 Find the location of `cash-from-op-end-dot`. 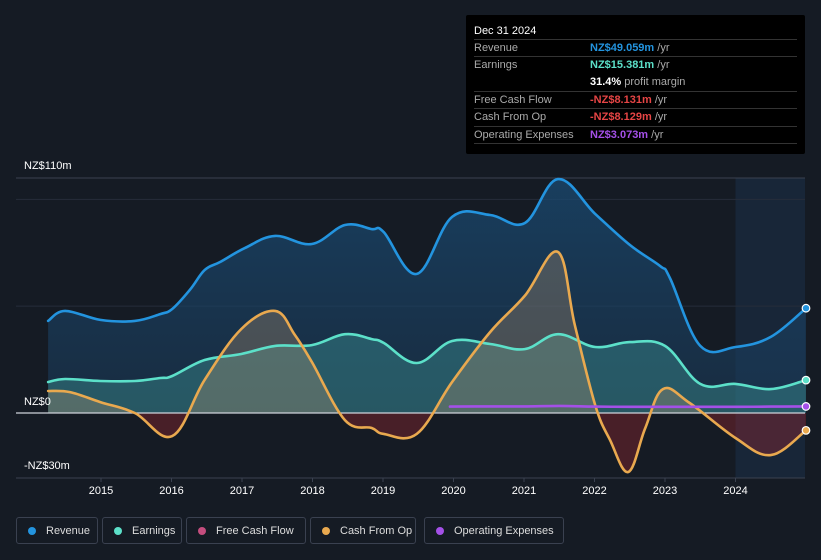

cash-from-op-end-dot is located at coordinates (806, 430).